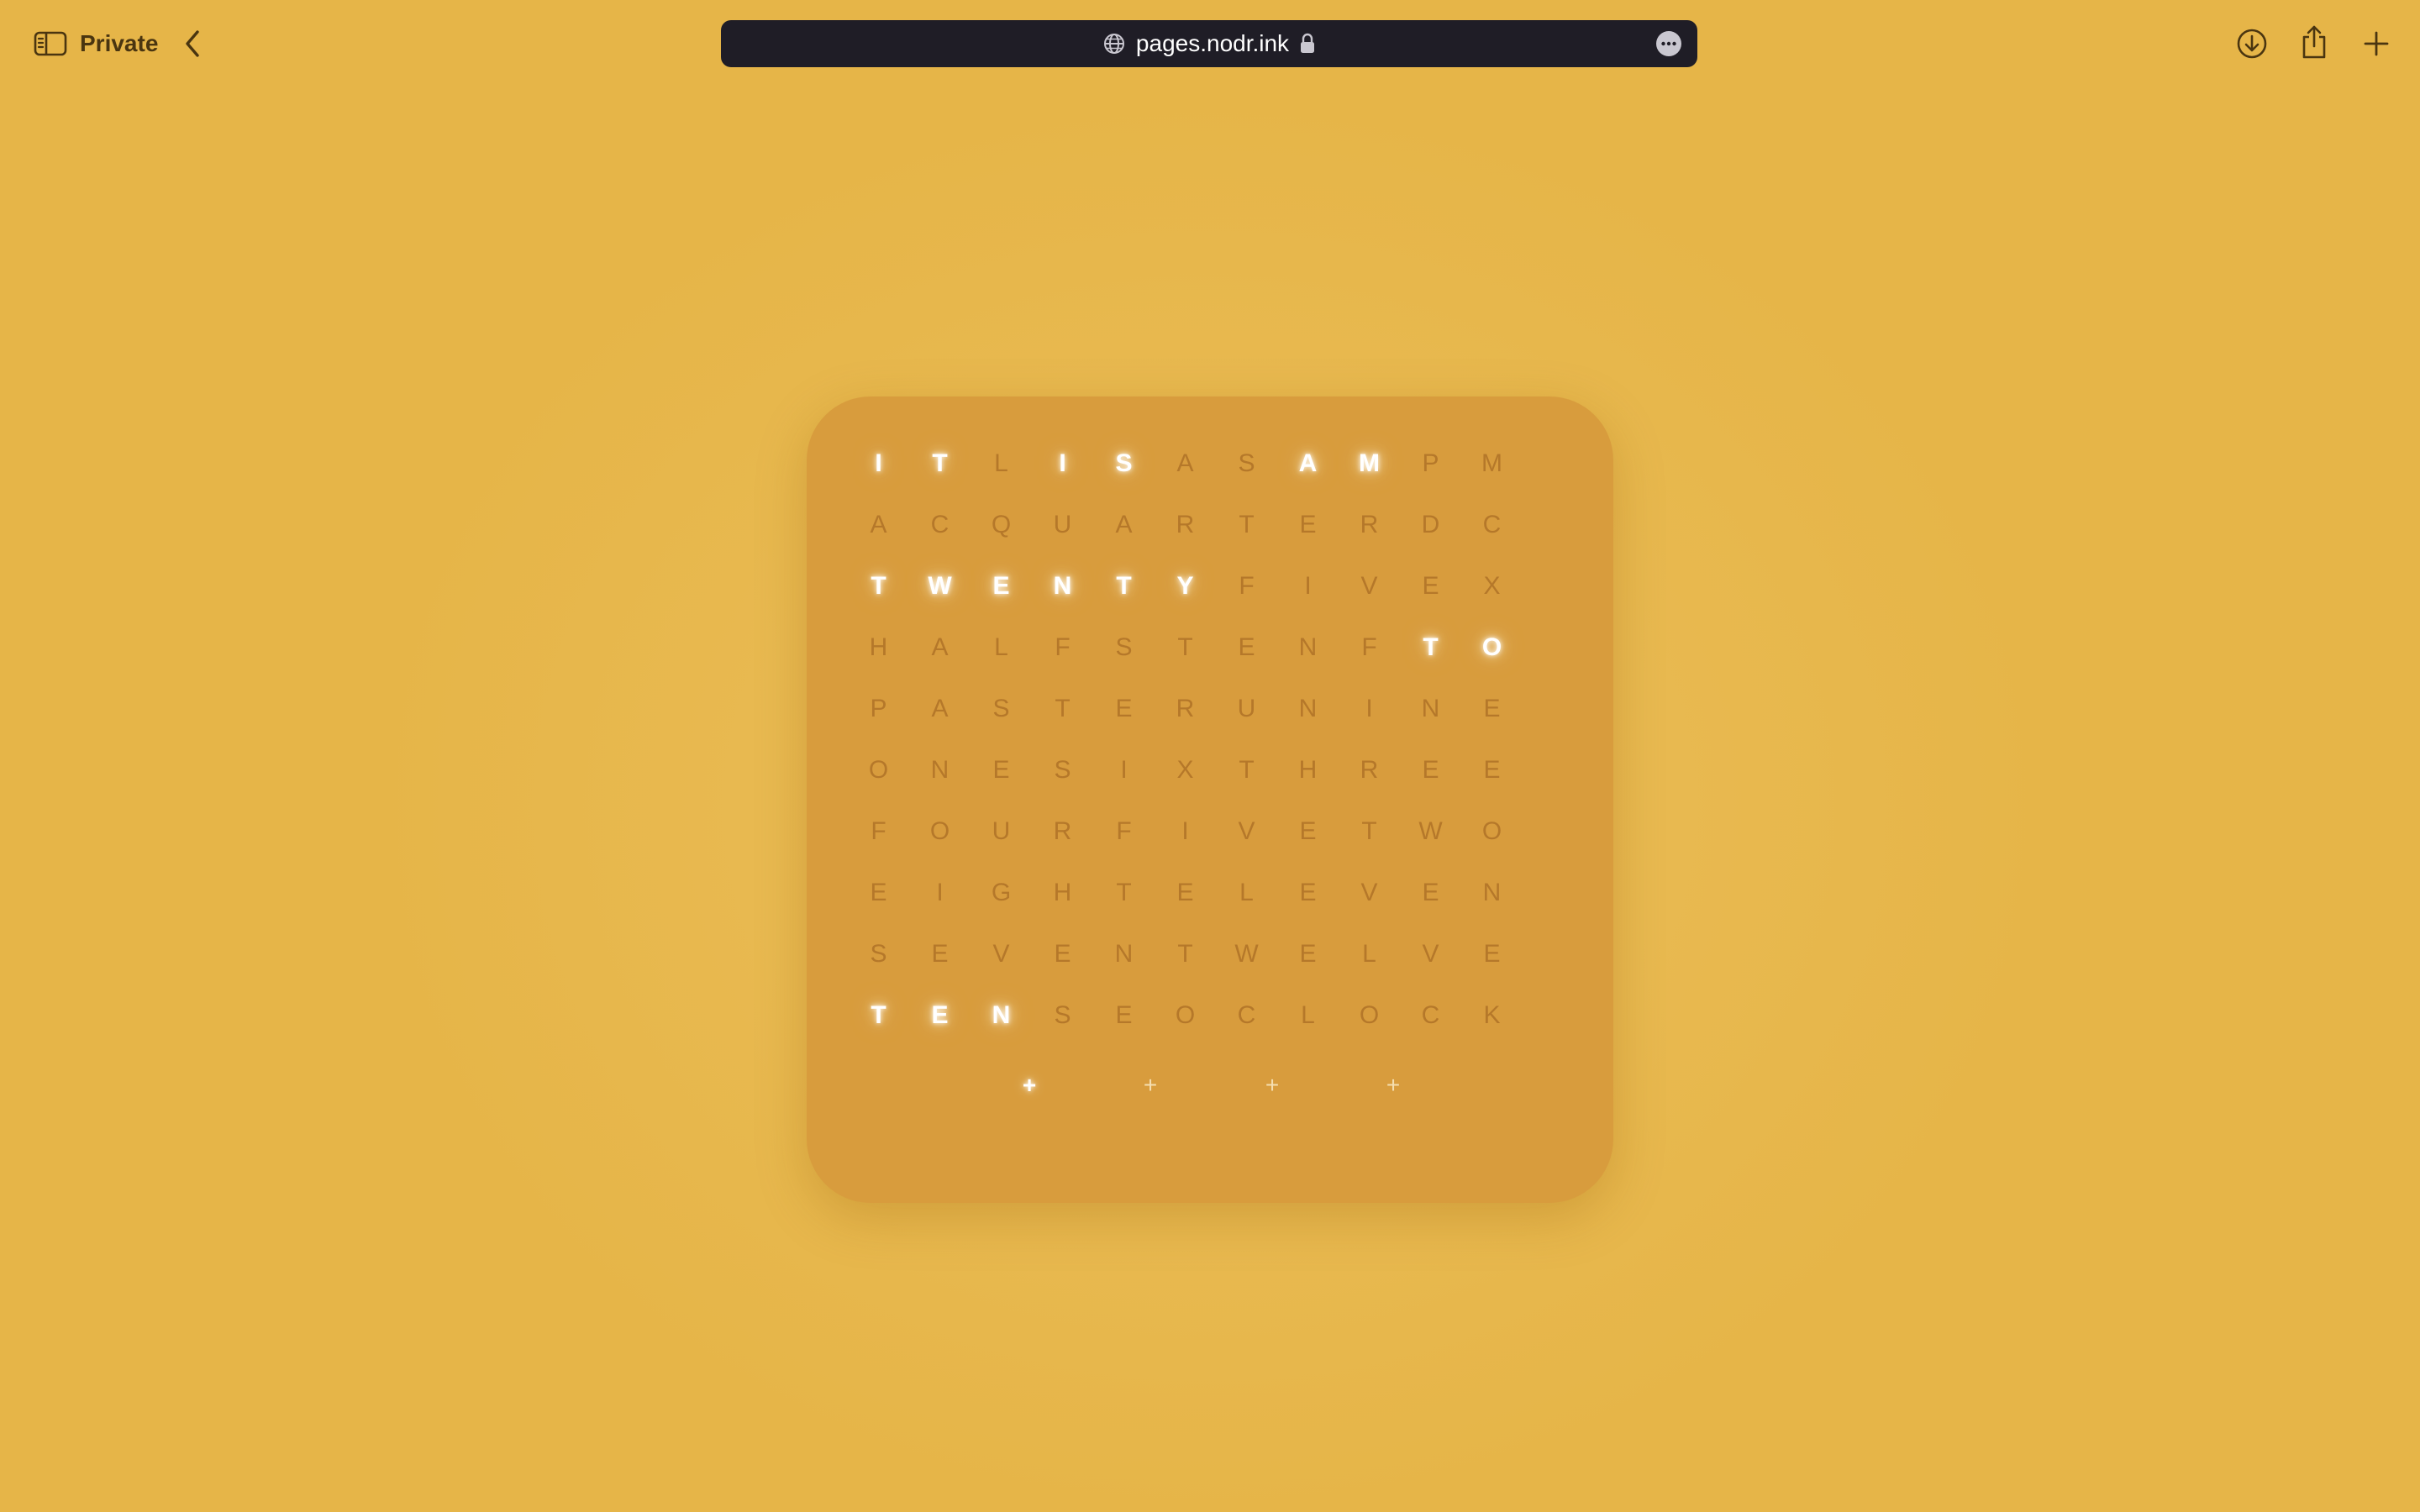 This screenshot has width=2420, height=1512. I want to click on clock-letter: D, so click(1430, 524).